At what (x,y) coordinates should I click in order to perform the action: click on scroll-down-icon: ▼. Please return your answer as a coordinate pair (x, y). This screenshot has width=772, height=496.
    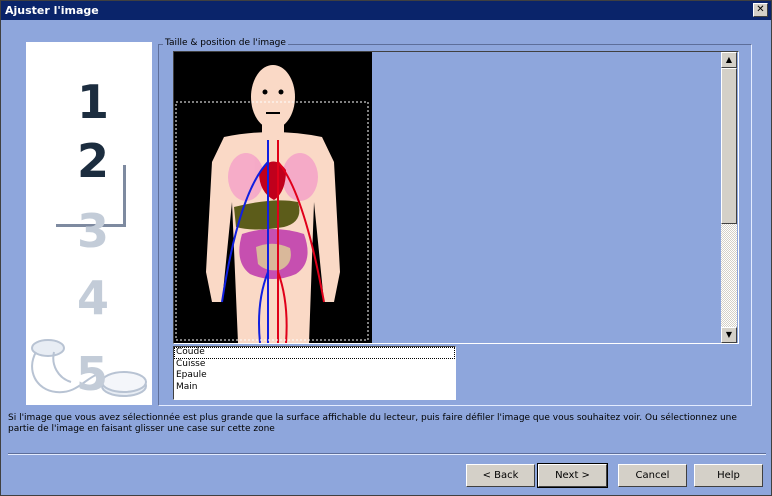
    Looking at the image, I should click on (729, 335).